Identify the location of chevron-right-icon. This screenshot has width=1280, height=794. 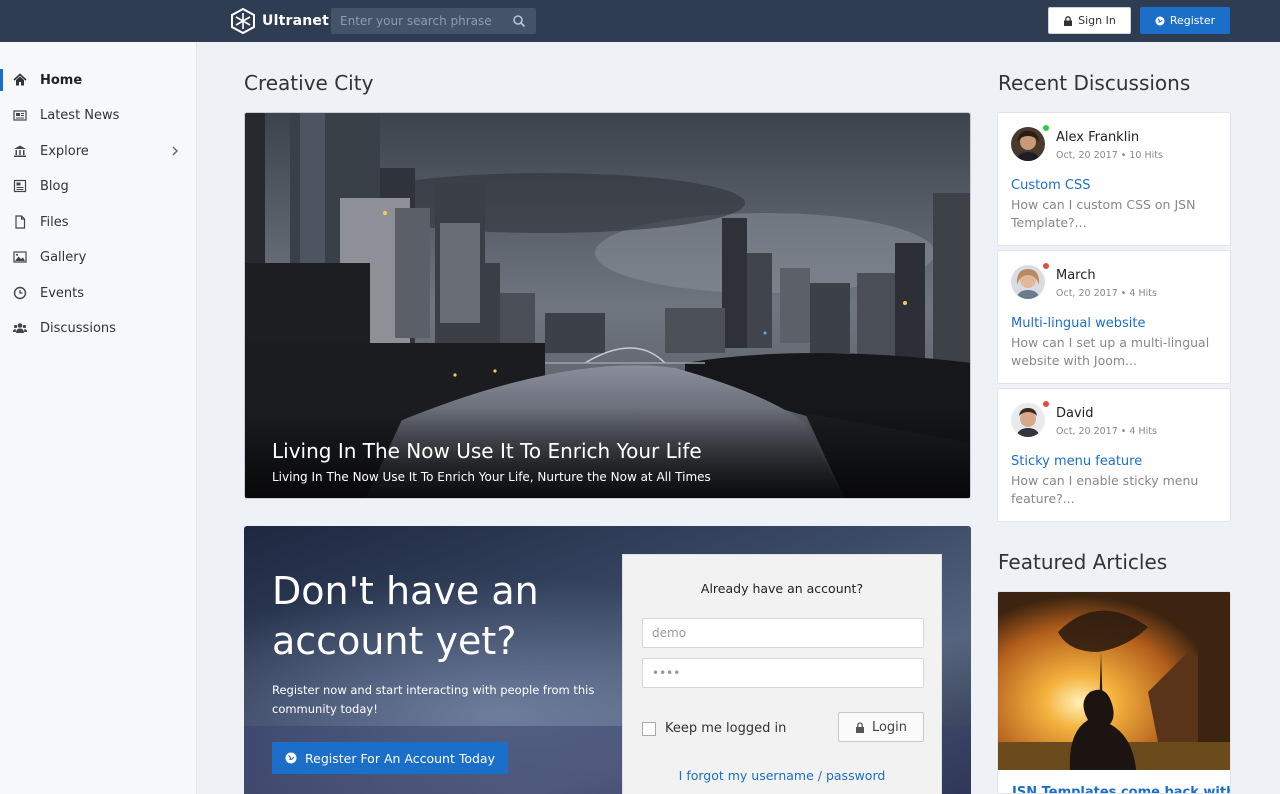
(175, 151).